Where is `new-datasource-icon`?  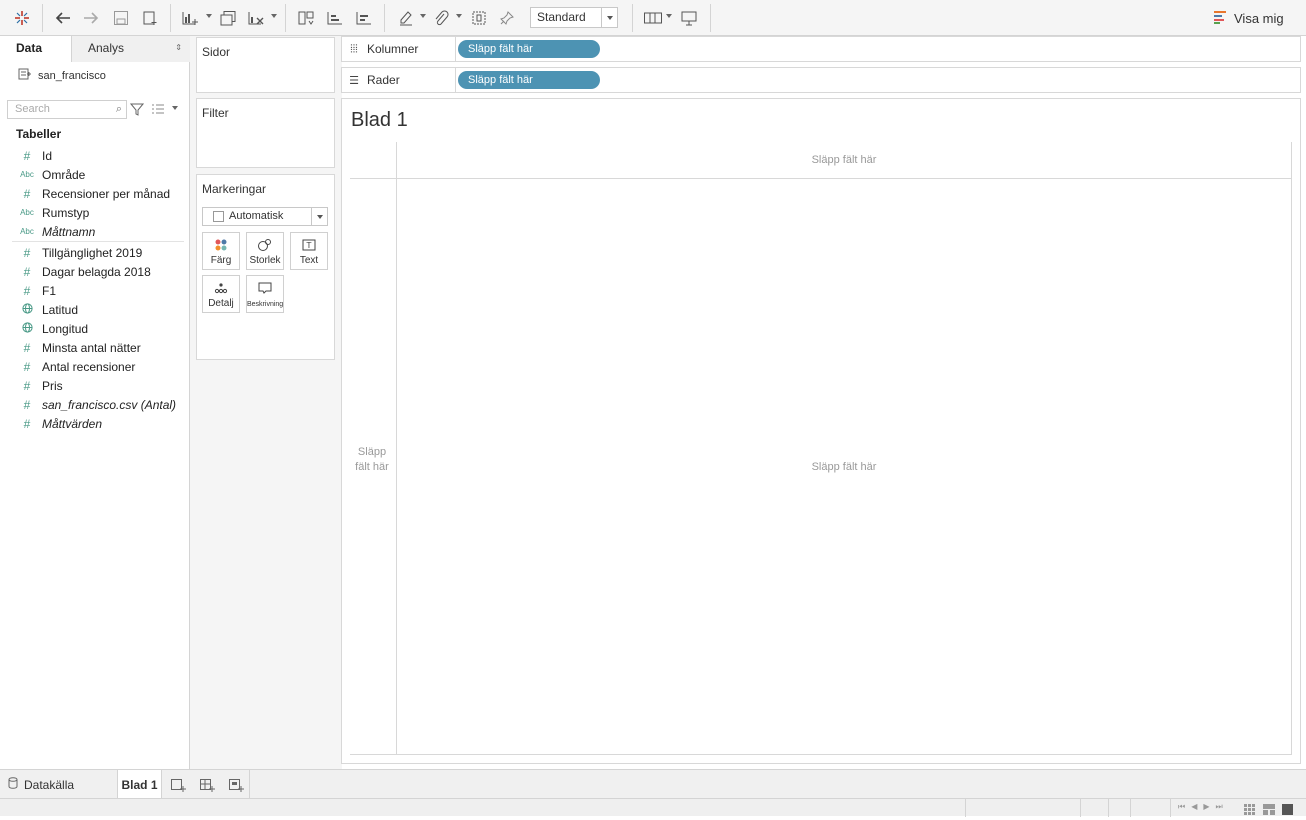 new-datasource-icon is located at coordinates (150, 18).